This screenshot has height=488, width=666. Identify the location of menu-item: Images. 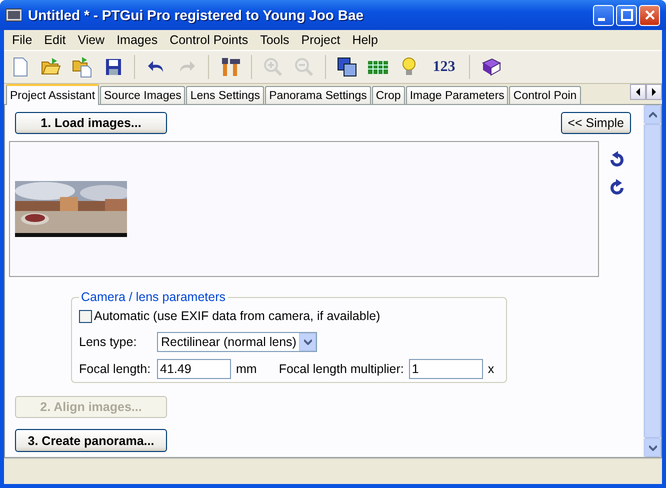
(137, 40).